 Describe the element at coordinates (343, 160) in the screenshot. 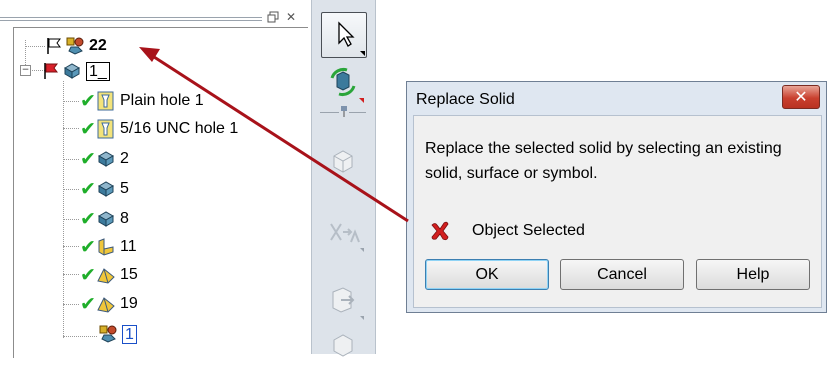

I see `box-icon` at that location.